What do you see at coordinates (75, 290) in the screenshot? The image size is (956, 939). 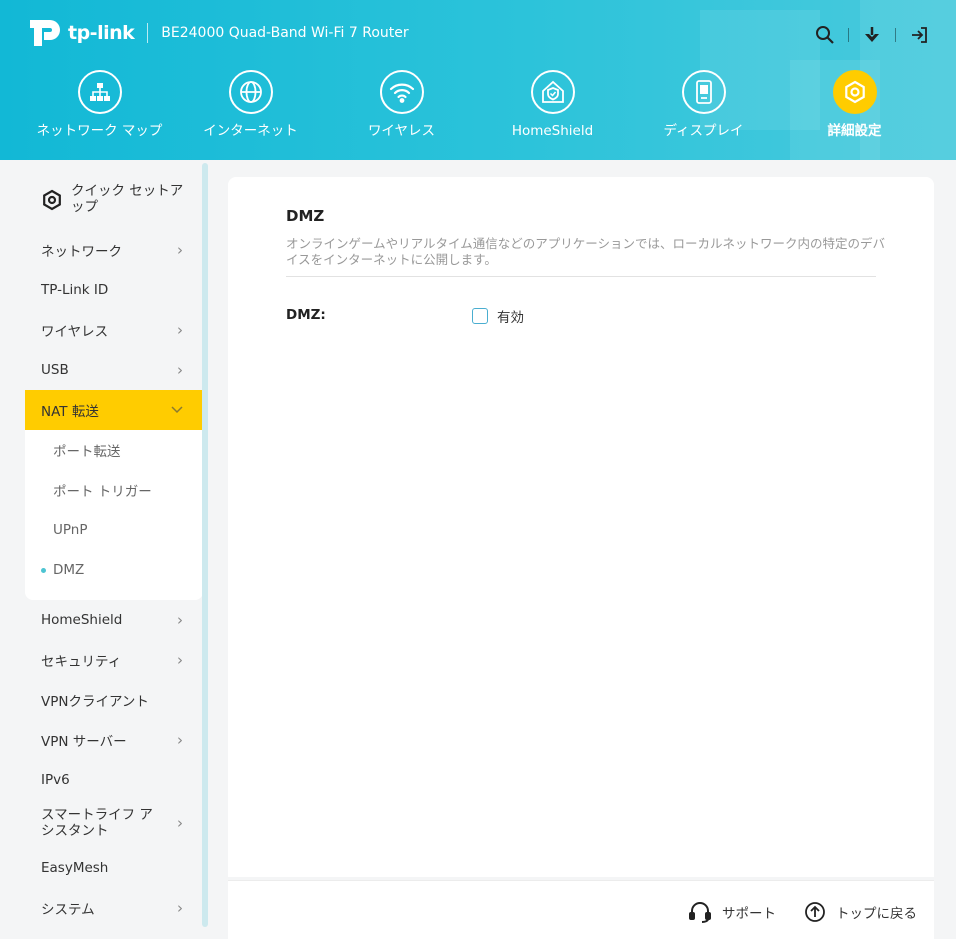 I see `sidebar-item-label: TP-Link ID` at bounding box center [75, 290].